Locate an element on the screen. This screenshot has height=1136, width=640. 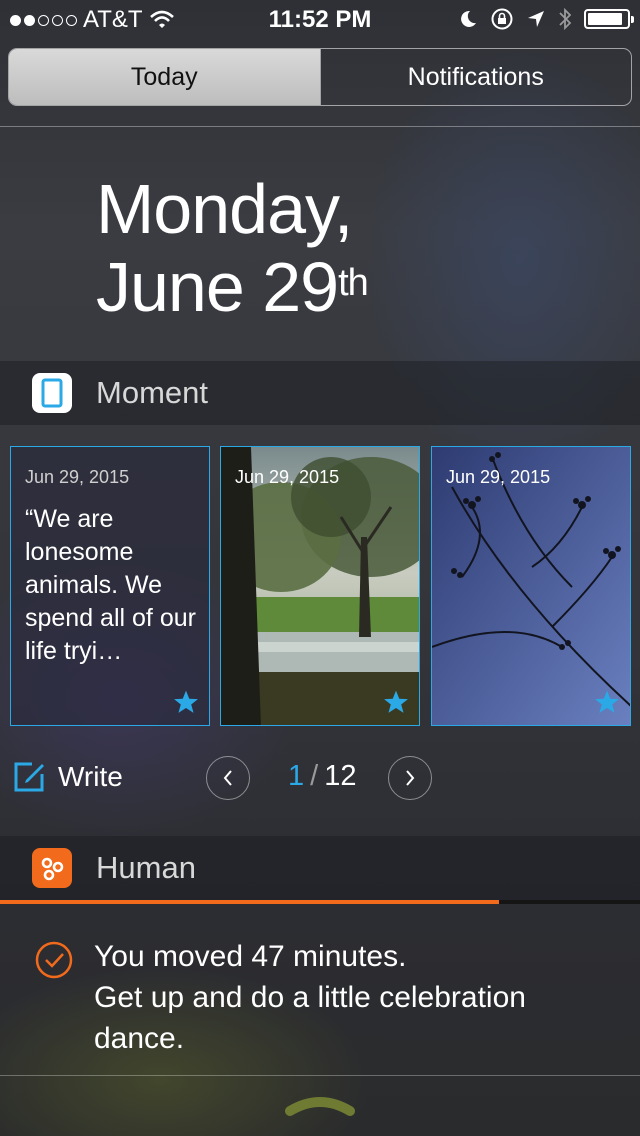
human-message-line1: You moved 47 minutes. is located at coordinates (250, 956).